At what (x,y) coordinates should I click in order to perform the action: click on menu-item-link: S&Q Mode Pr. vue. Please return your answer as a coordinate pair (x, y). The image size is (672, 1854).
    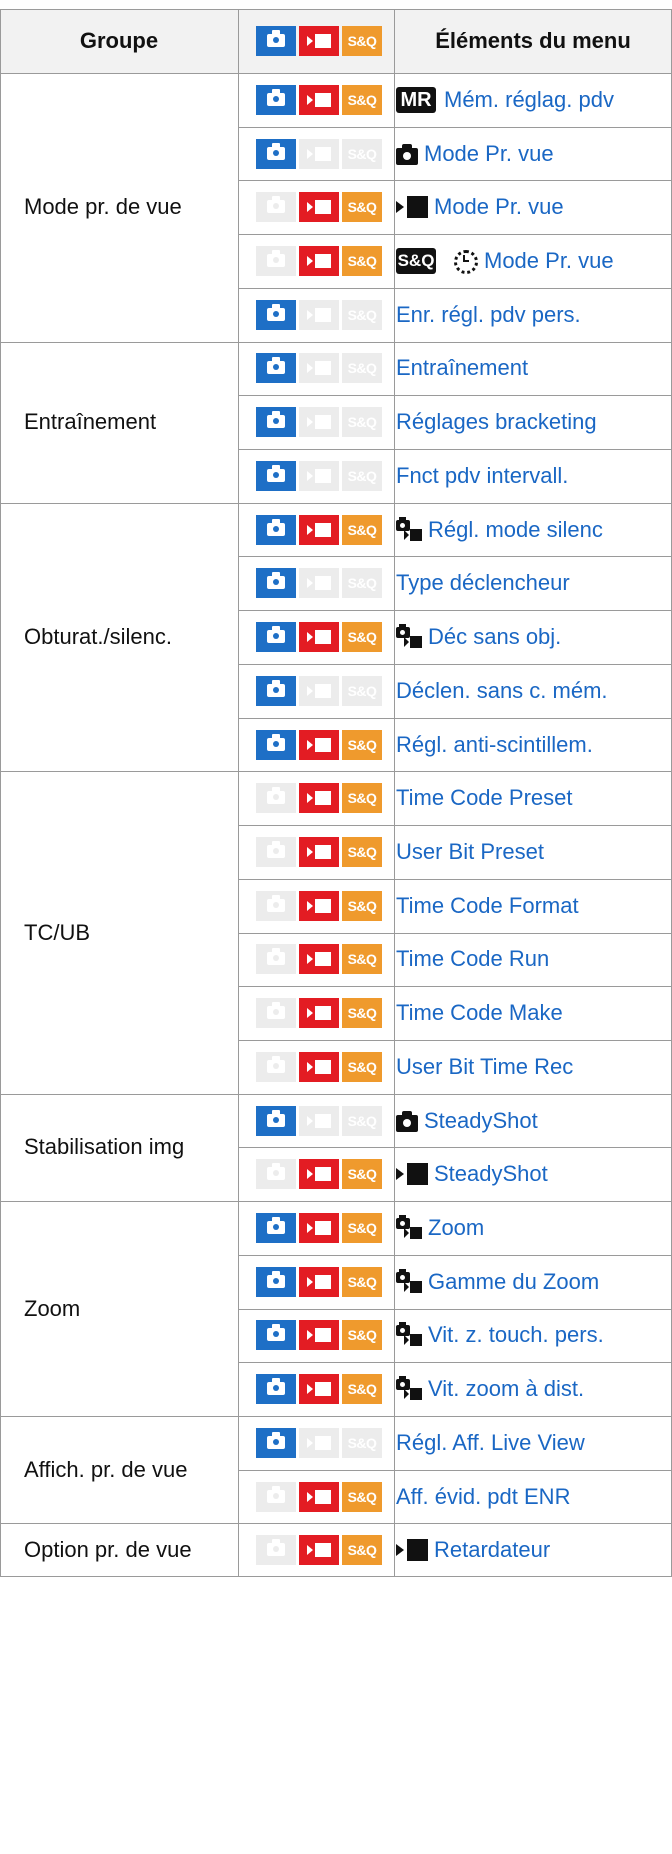
    Looking at the image, I should click on (505, 261).